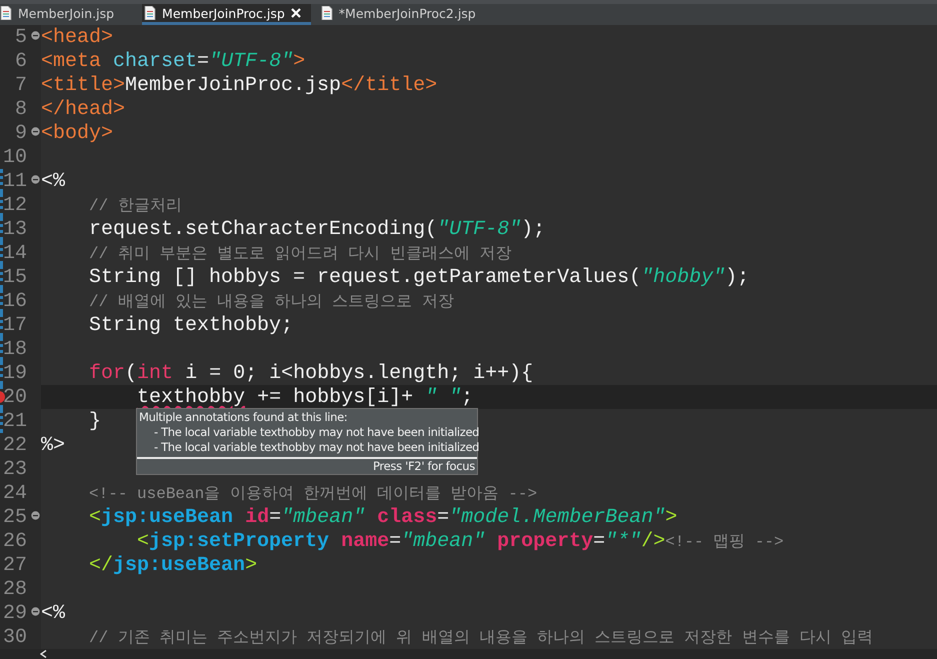  Describe the element at coordinates (300, 254) in the screenshot. I see `code-comment: // 취미 부분은 별도로 읽어드려 다시 빈클래스에 저장` at that location.